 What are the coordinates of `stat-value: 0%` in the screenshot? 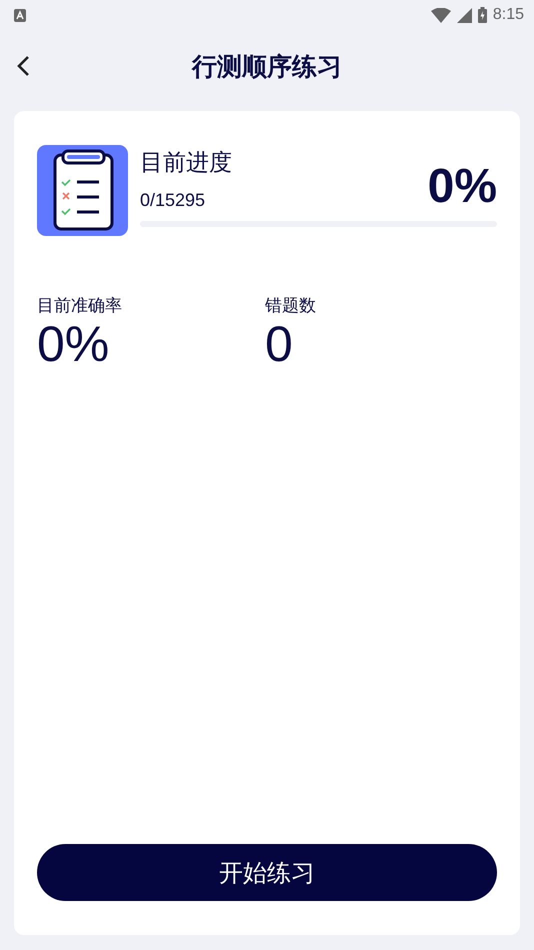 It's located at (73, 344).